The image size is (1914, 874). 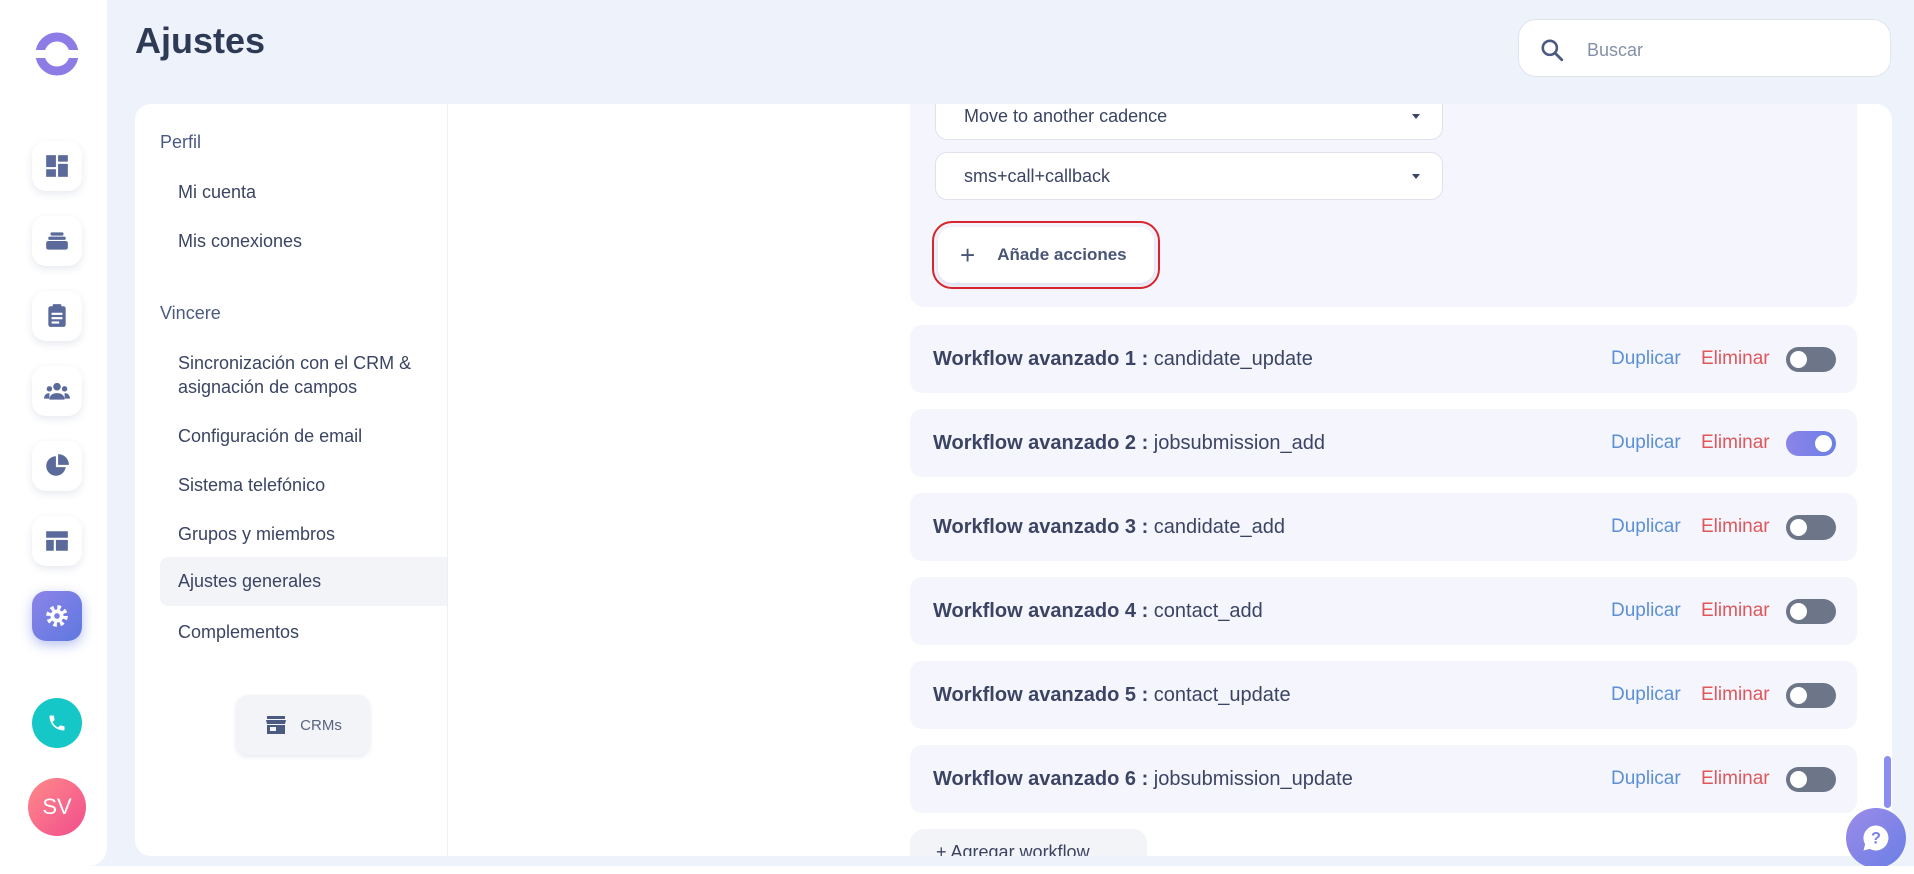 I want to click on nav-item-mis-conexiones: Mis conexiones, so click(x=303, y=241).